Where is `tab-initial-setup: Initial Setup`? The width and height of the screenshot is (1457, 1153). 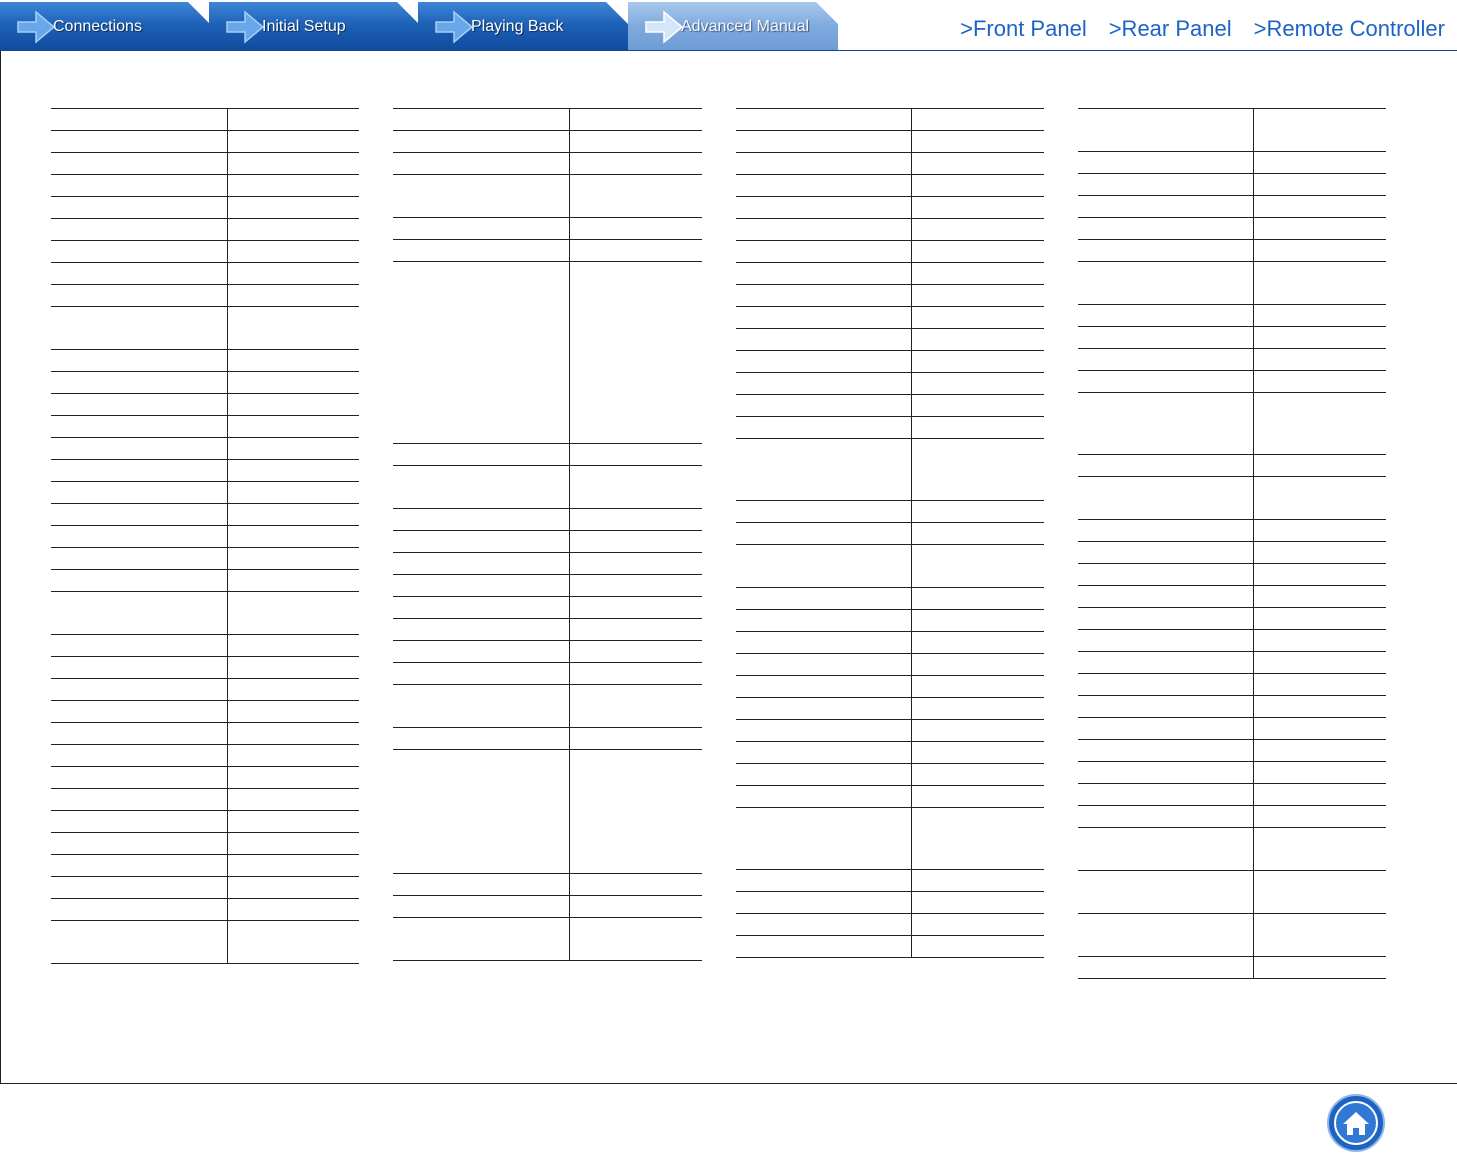 tab-initial-setup: Initial Setup is located at coordinates (314, 26).